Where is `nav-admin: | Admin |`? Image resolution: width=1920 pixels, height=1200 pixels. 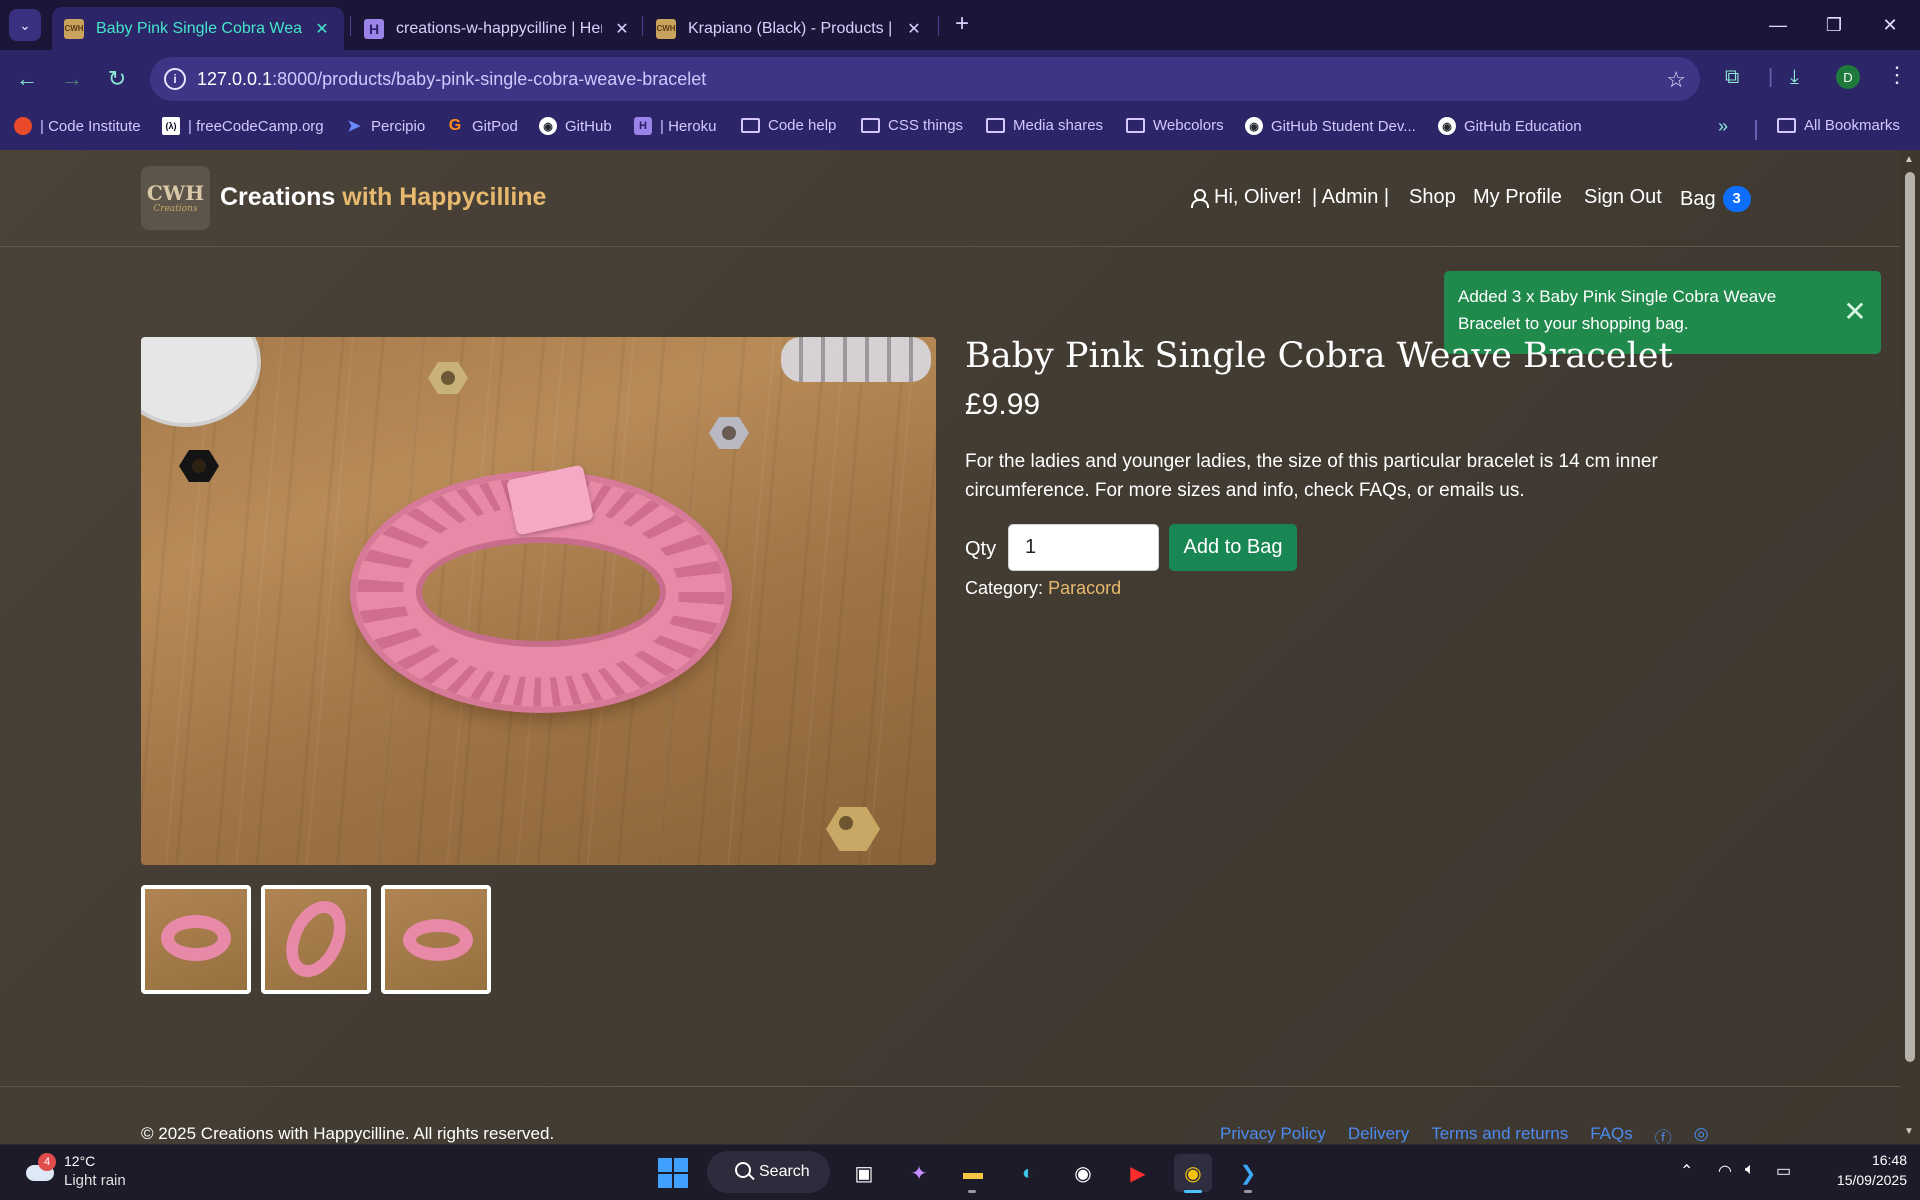 nav-admin: | Admin | is located at coordinates (1350, 197).